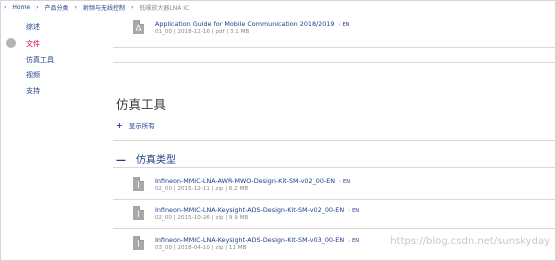  What do you see at coordinates (33, 91) in the screenshot?
I see `sidebar-item-support: 支持` at bounding box center [33, 91].